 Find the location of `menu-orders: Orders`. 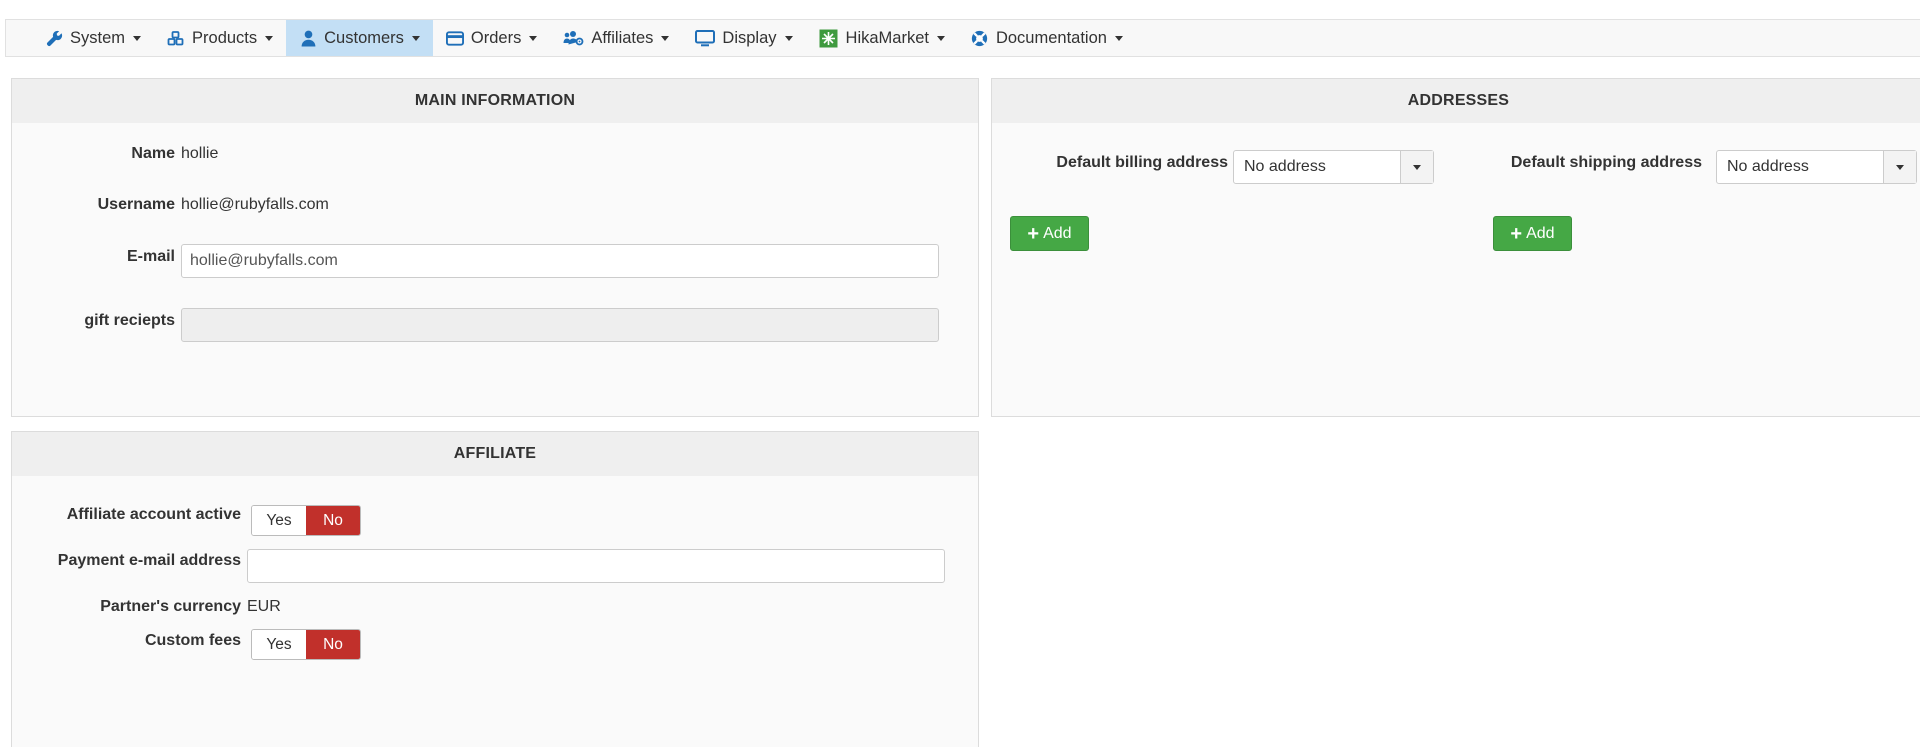

menu-orders: Orders is located at coordinates (491, 38).